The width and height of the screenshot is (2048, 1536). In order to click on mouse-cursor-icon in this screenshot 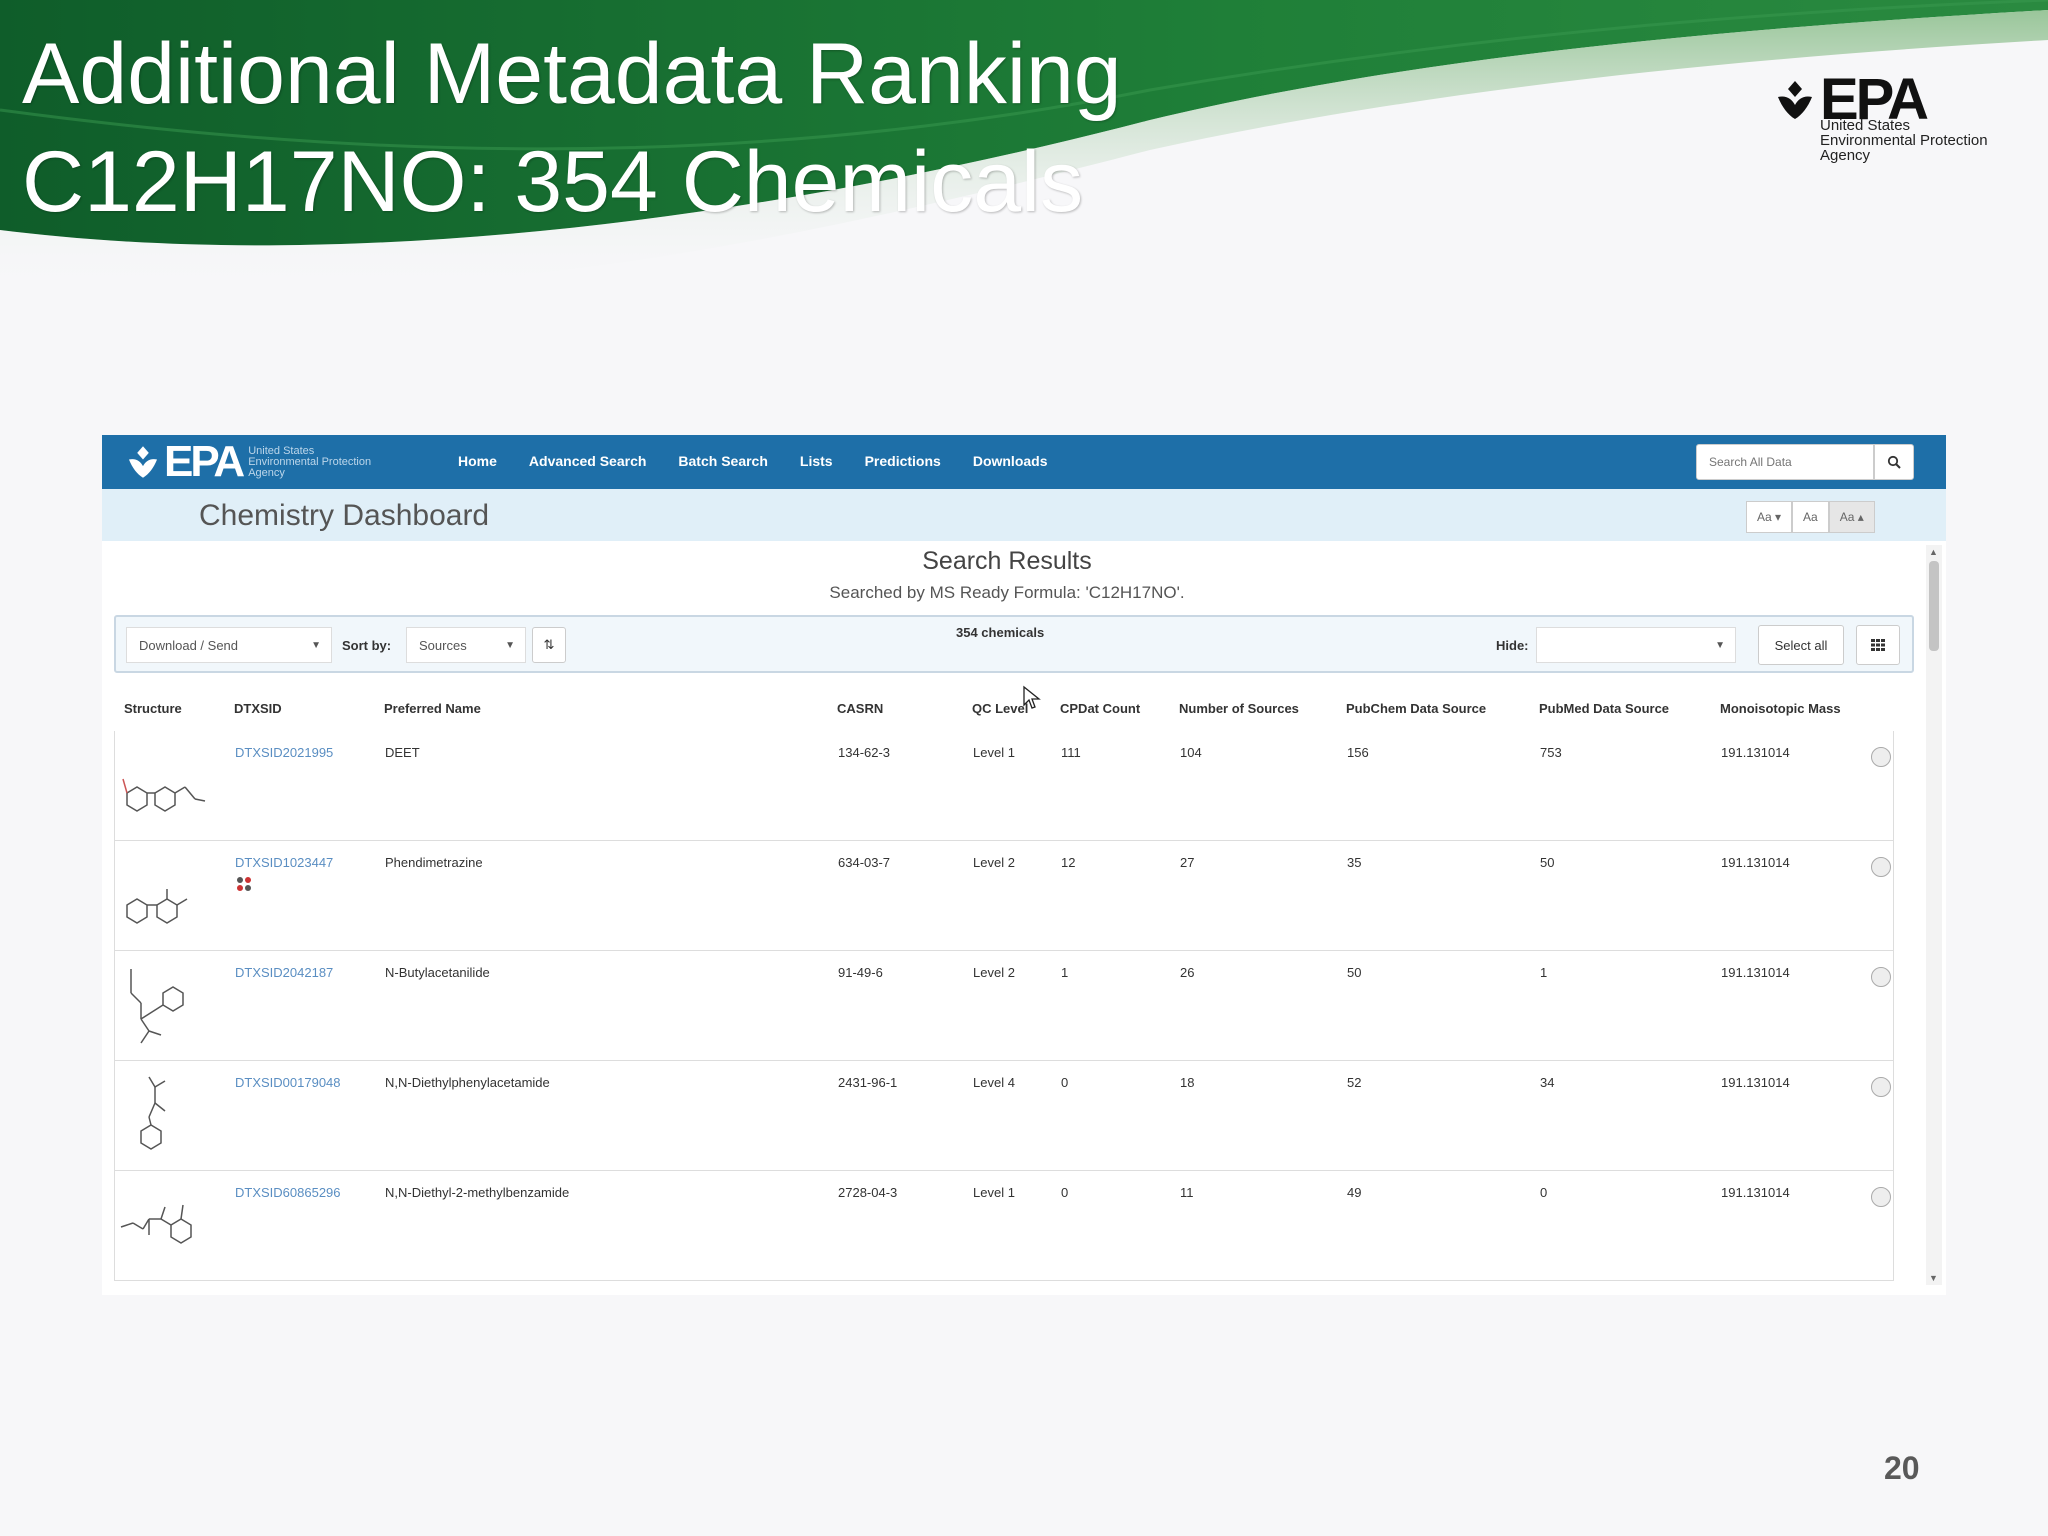, I will do `click(1032, 697)`.